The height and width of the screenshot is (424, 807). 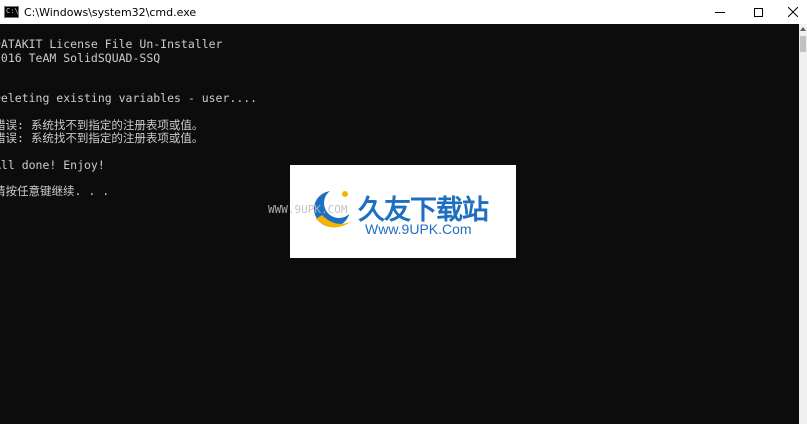 What do you see at coordinates (803, 224) in the screenshot?
I see `vertical-scrollbar` at bounding box center [803, 224].